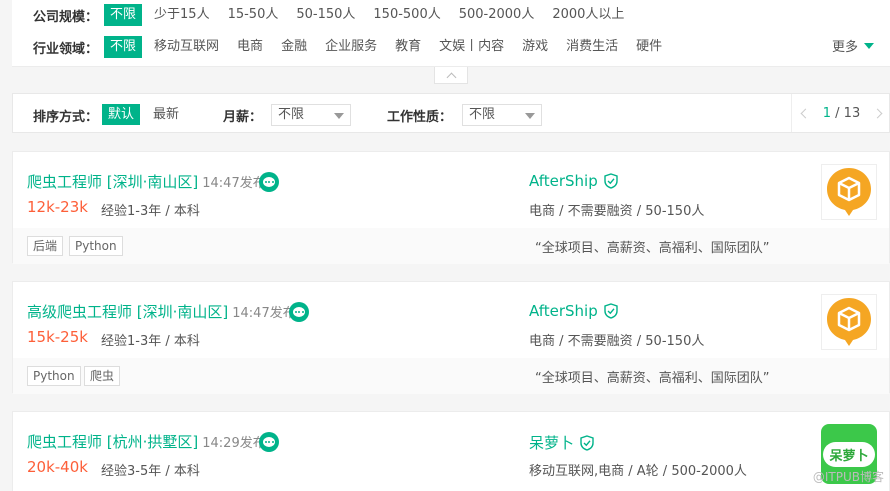 The width and height of the screenshot is (890, 491). I want to click on caret-down-icon, so click(869, 45).